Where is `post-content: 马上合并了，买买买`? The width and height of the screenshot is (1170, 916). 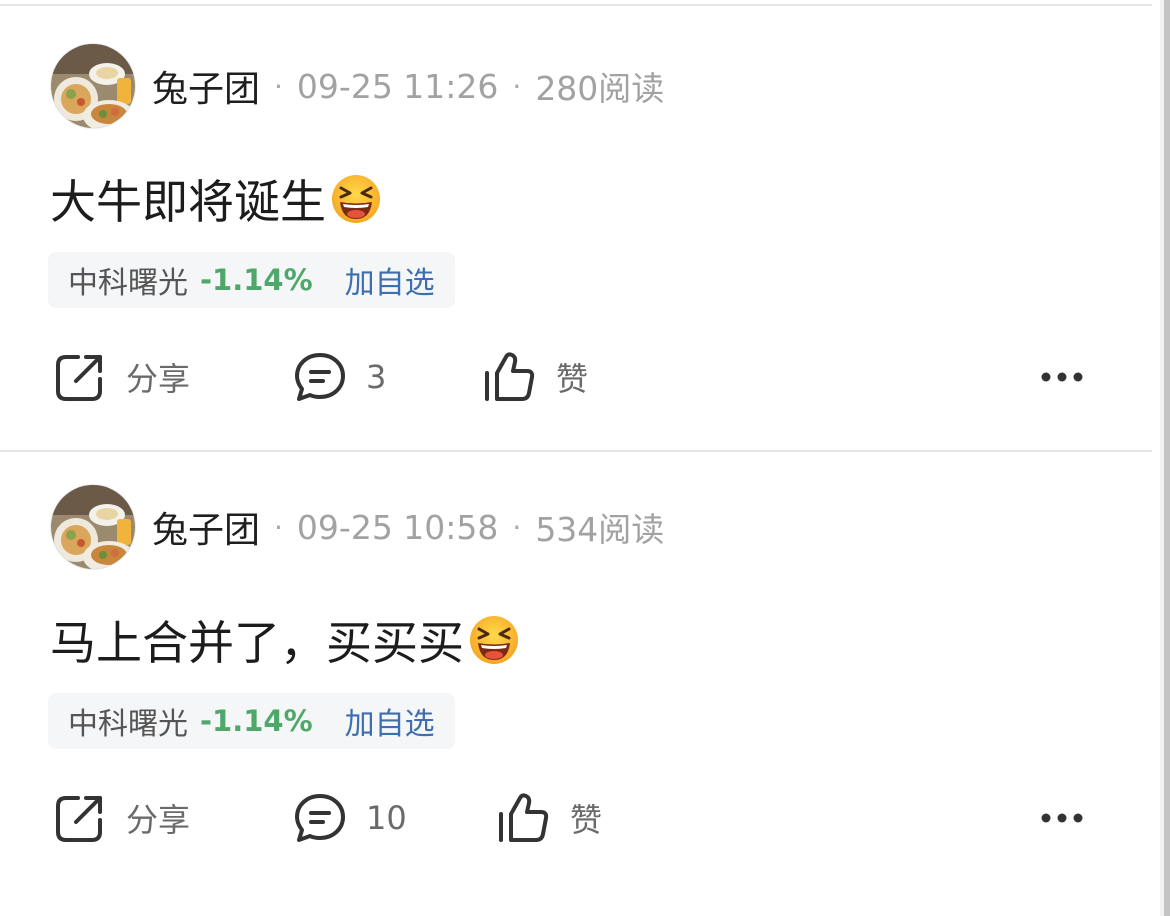 post-content: 马上合并了，买买买 is located at coordinates (285, 640).